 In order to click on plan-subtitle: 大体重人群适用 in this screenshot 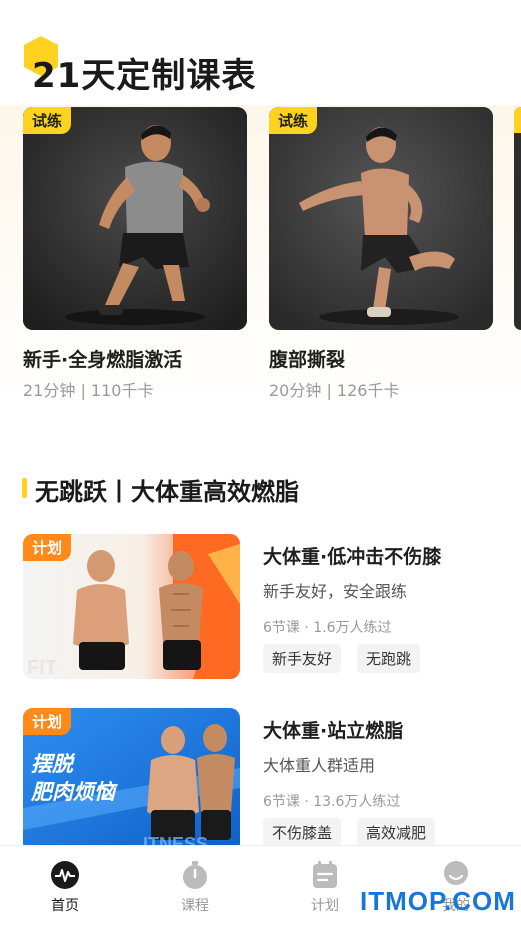, I will do `click(319, 765)`.